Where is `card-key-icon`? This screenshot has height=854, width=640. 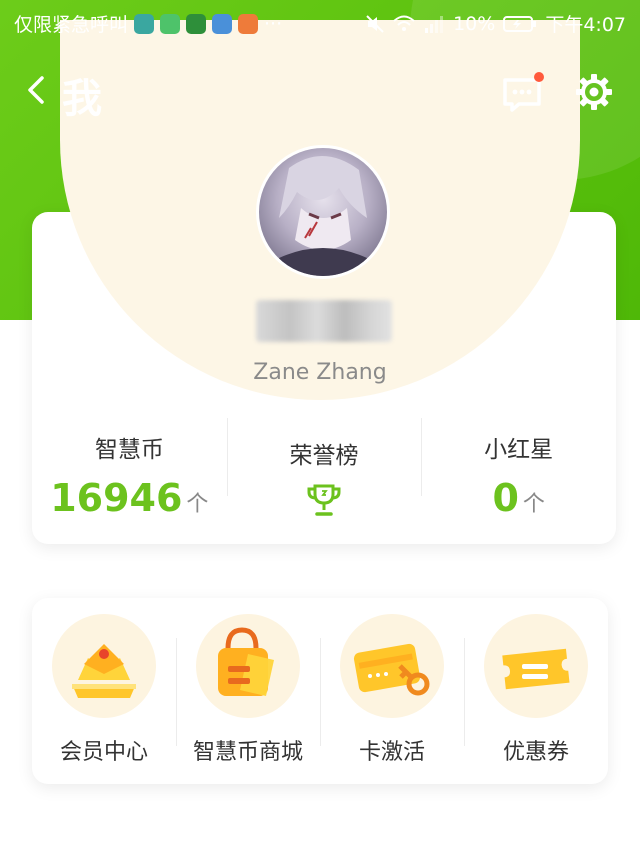
card-key-icon is located at coordinates (391, 669).